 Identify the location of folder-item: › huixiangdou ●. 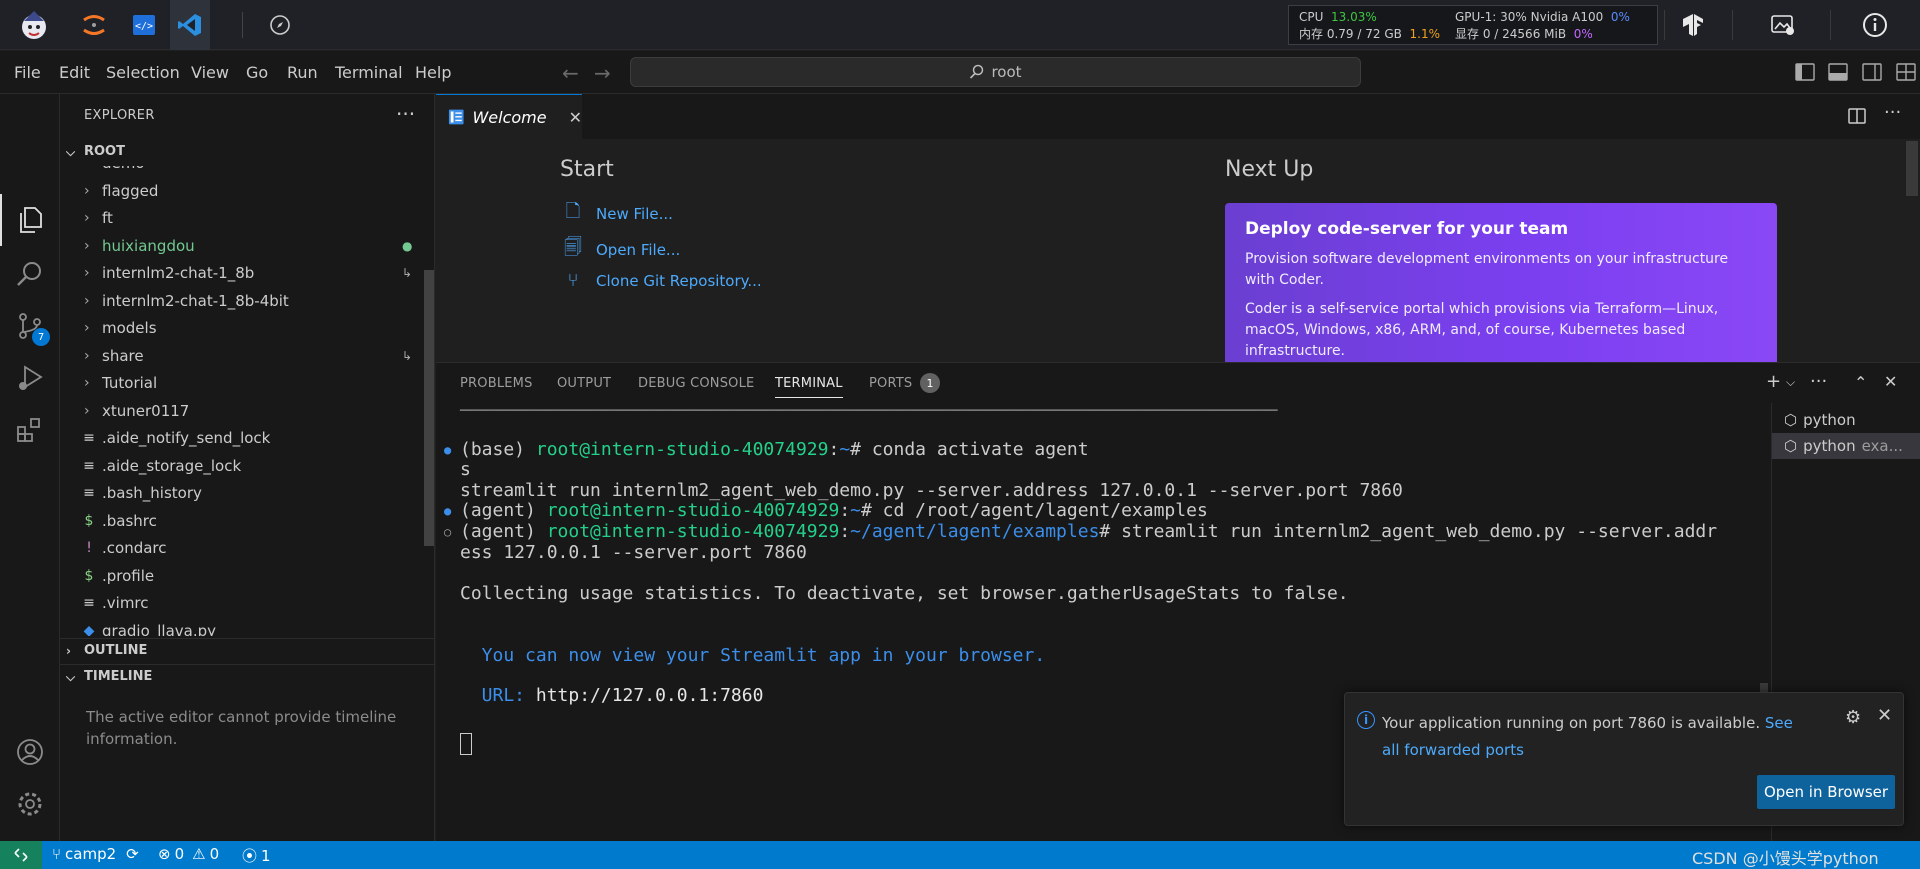
(241, 246).